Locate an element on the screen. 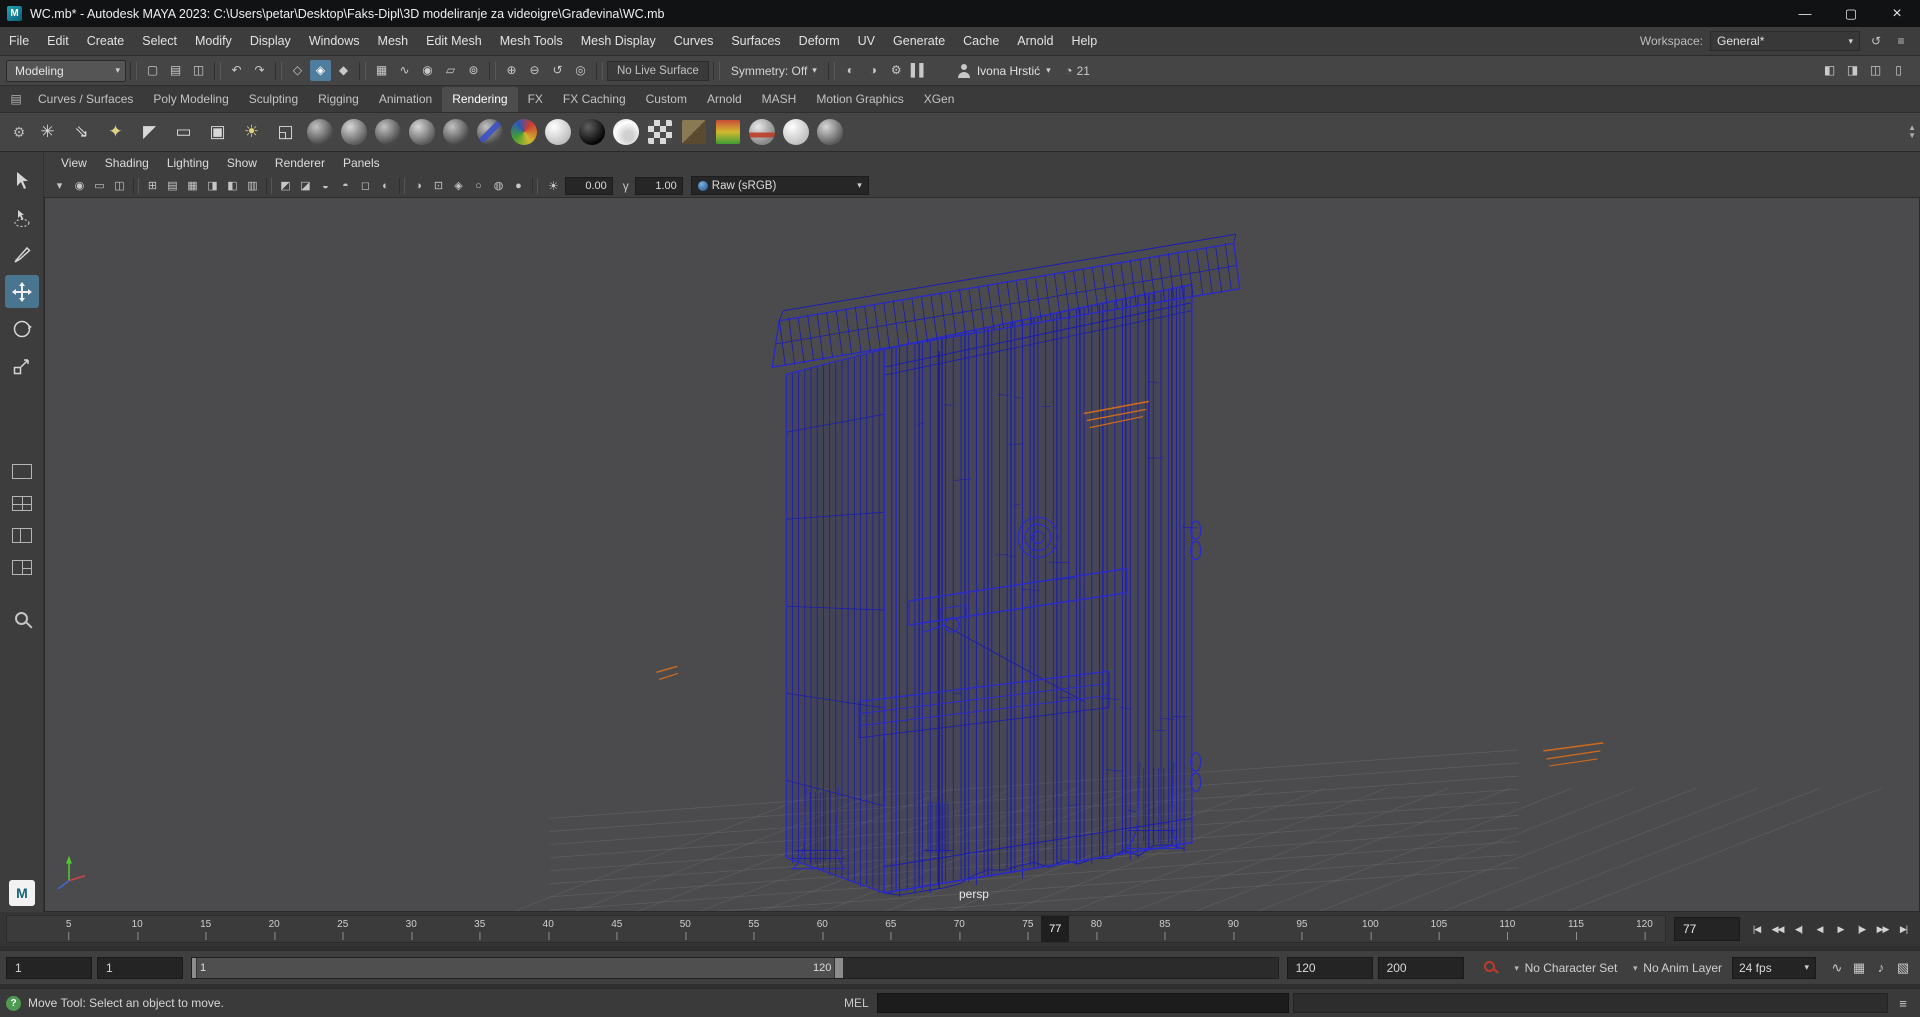 This screenshot has width=1920, height=1017. move-tool-button is located at coordinates (21, 291).